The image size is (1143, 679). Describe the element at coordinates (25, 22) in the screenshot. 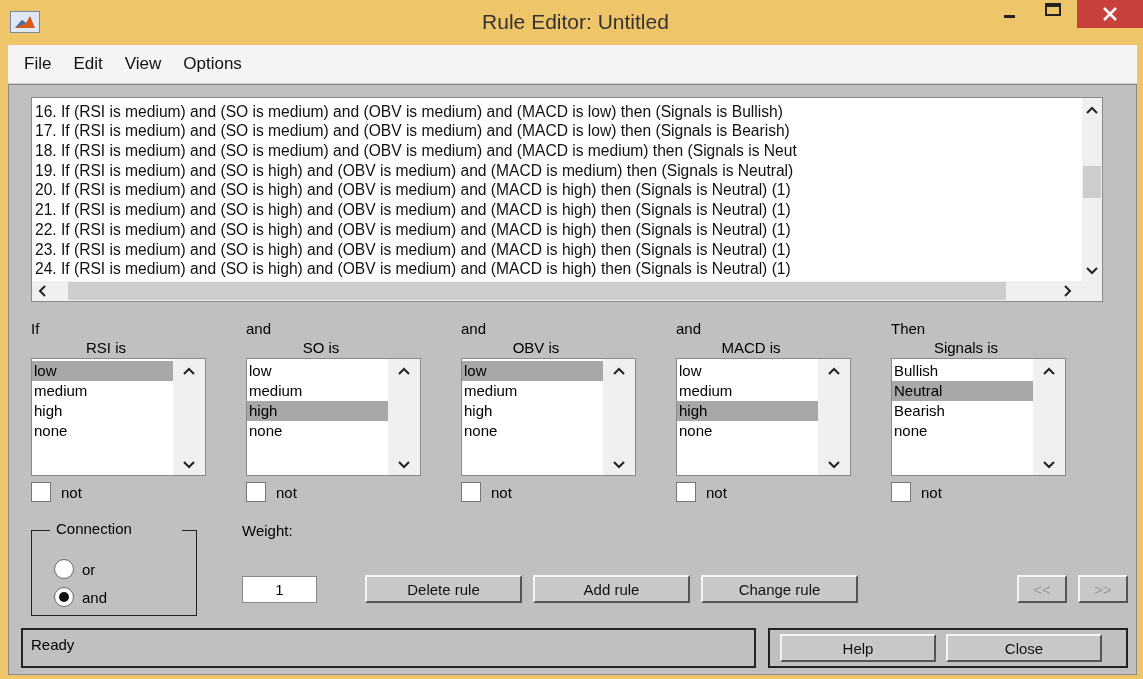

I see `app-icon` at that location.